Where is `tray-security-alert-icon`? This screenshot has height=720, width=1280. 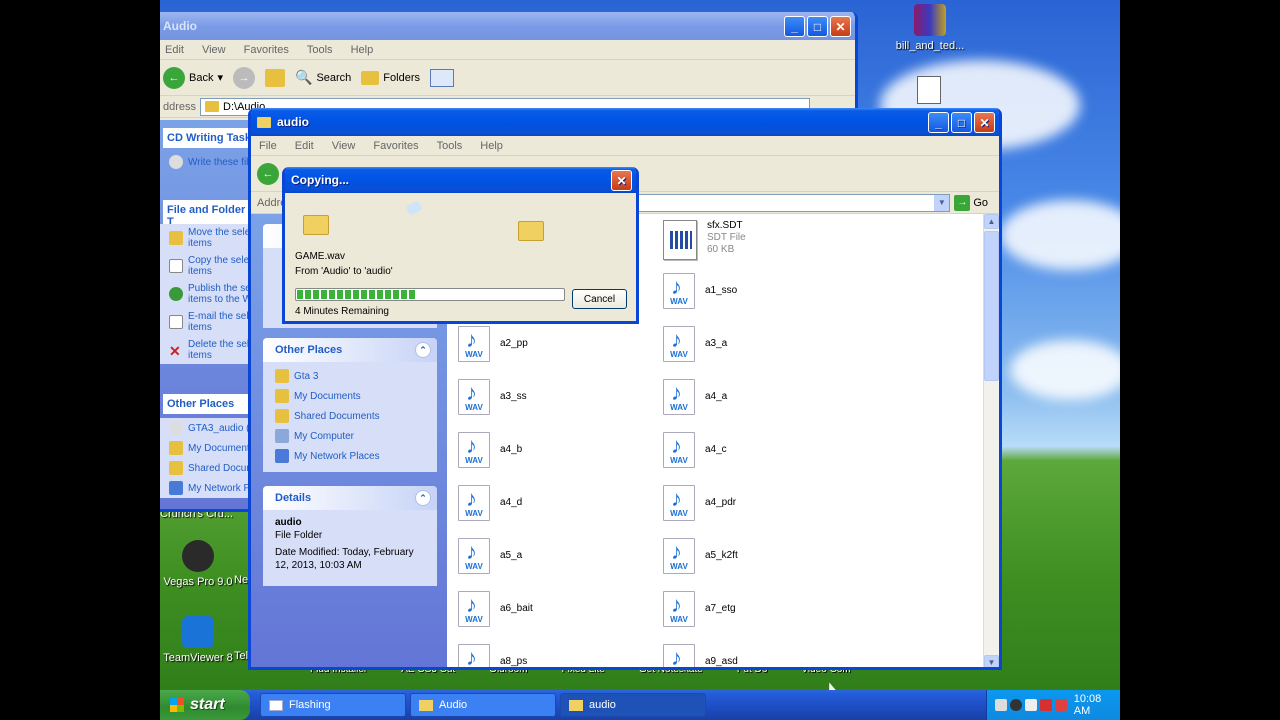 tray-security-alert-icon is located at coordinates (1045, 705).